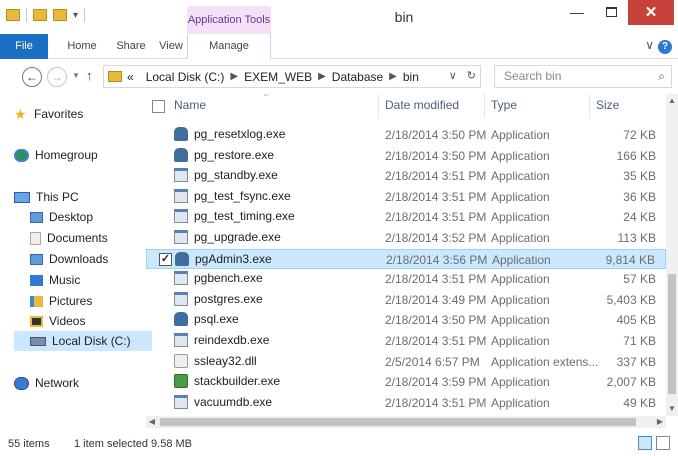 This screenshot has width=678, height=456. What do you see at coordinates (226, 175) in the screenshot?
I see `file-name-cell: pg_standby.exe` at bounding box center [226, 175].